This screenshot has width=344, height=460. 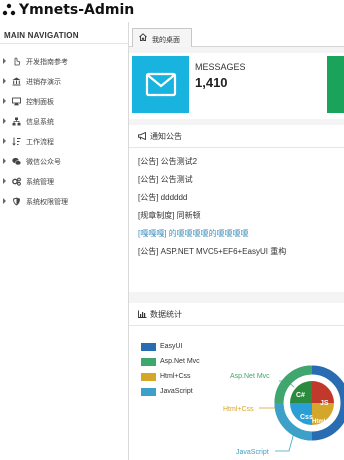 What do you see at coordinates (165, 179) in the screenshot?
I see `notice-item: [公告] 公告测试` at bounding box center [165, 179].